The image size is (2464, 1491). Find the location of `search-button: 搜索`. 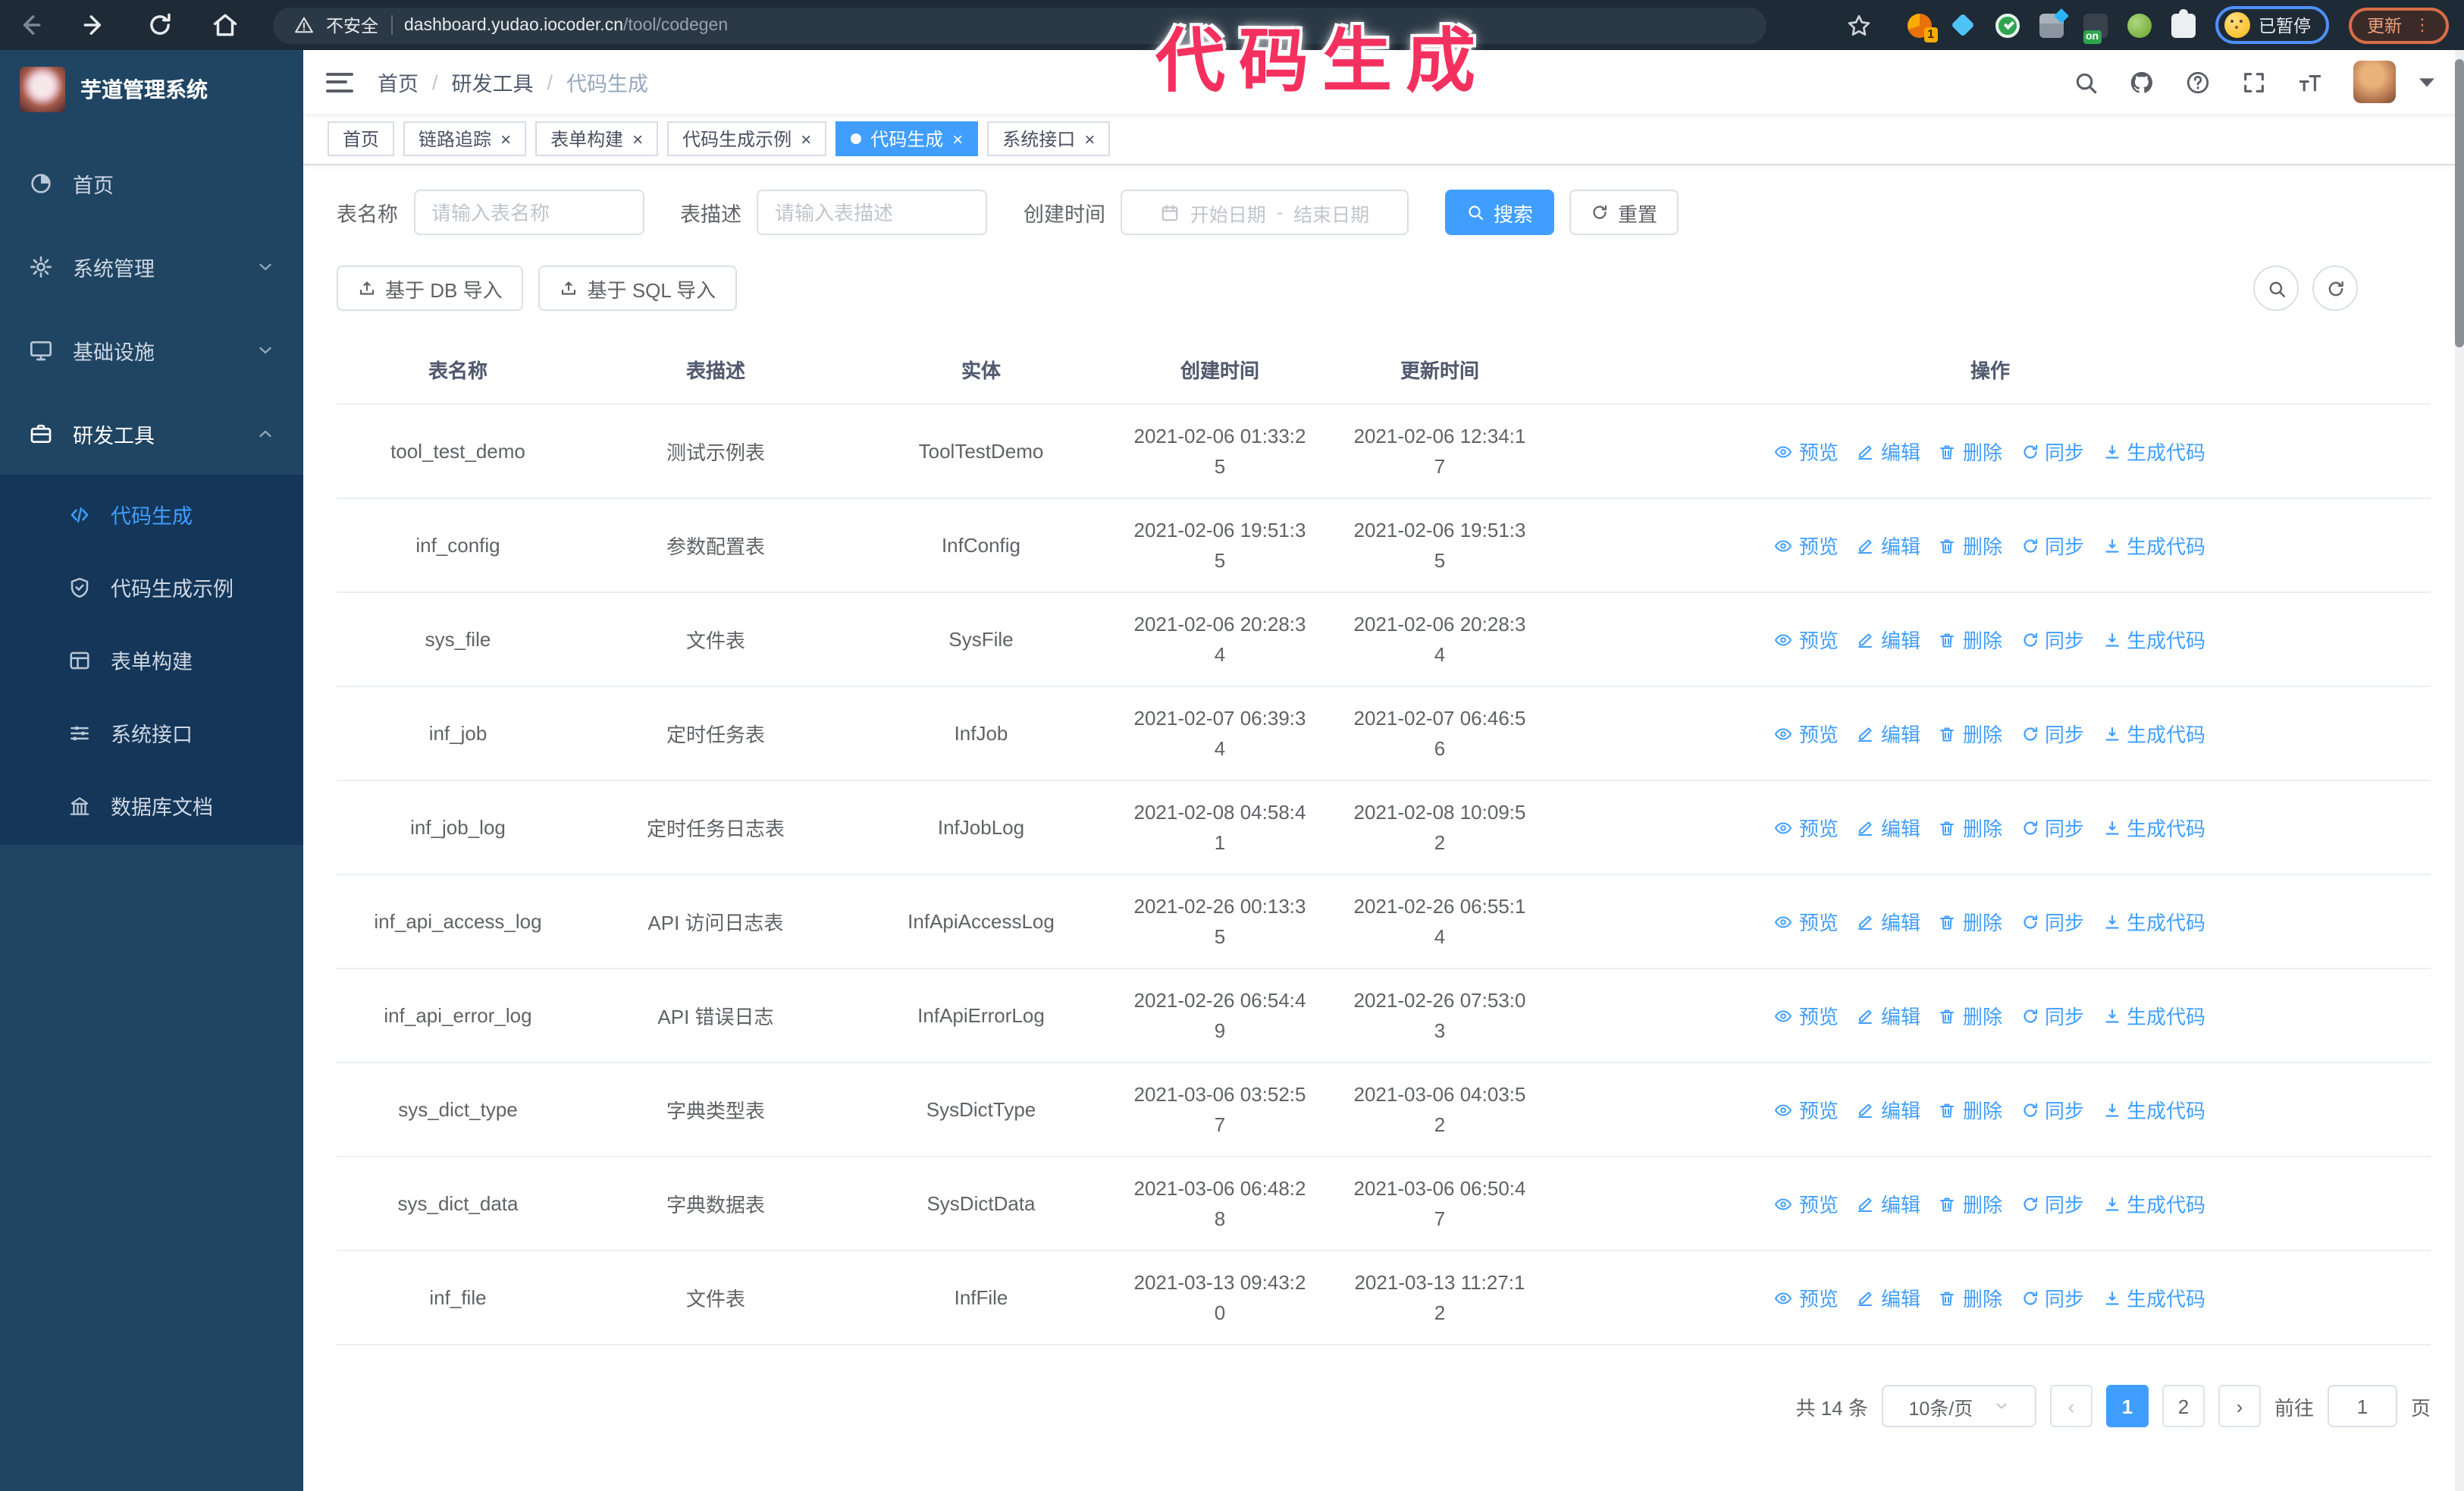

search-button: 搜索 is located at coordinates (1500, 212).